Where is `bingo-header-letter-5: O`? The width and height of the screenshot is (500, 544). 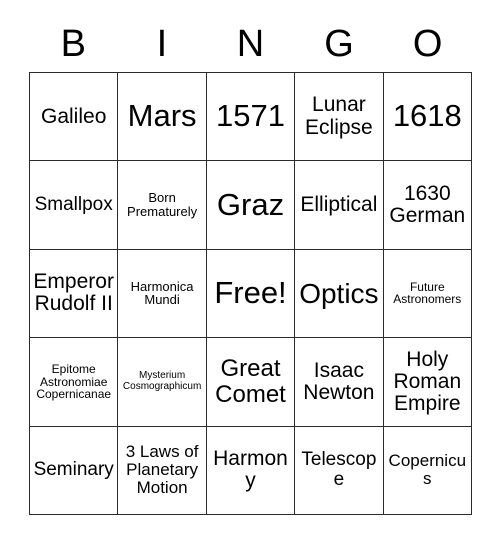 bingo-header-letter-5: O is located at coordinates (427, 44).